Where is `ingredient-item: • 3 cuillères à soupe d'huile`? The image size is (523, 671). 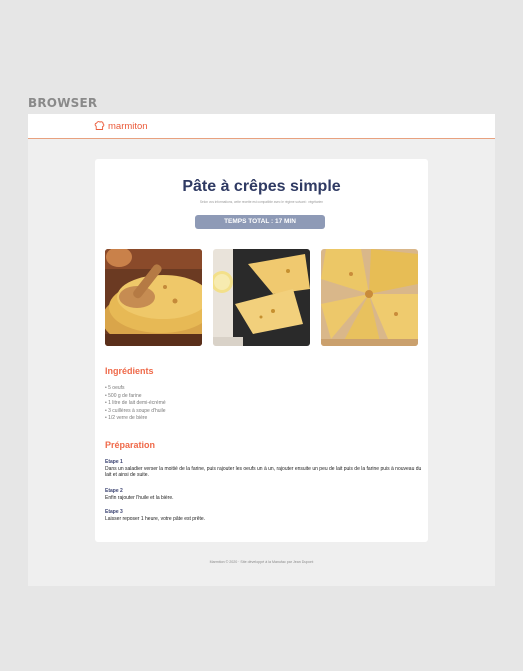
ingredient-item: • 3 cuillères à soupe d'huile is located at coordinates (135, 410).